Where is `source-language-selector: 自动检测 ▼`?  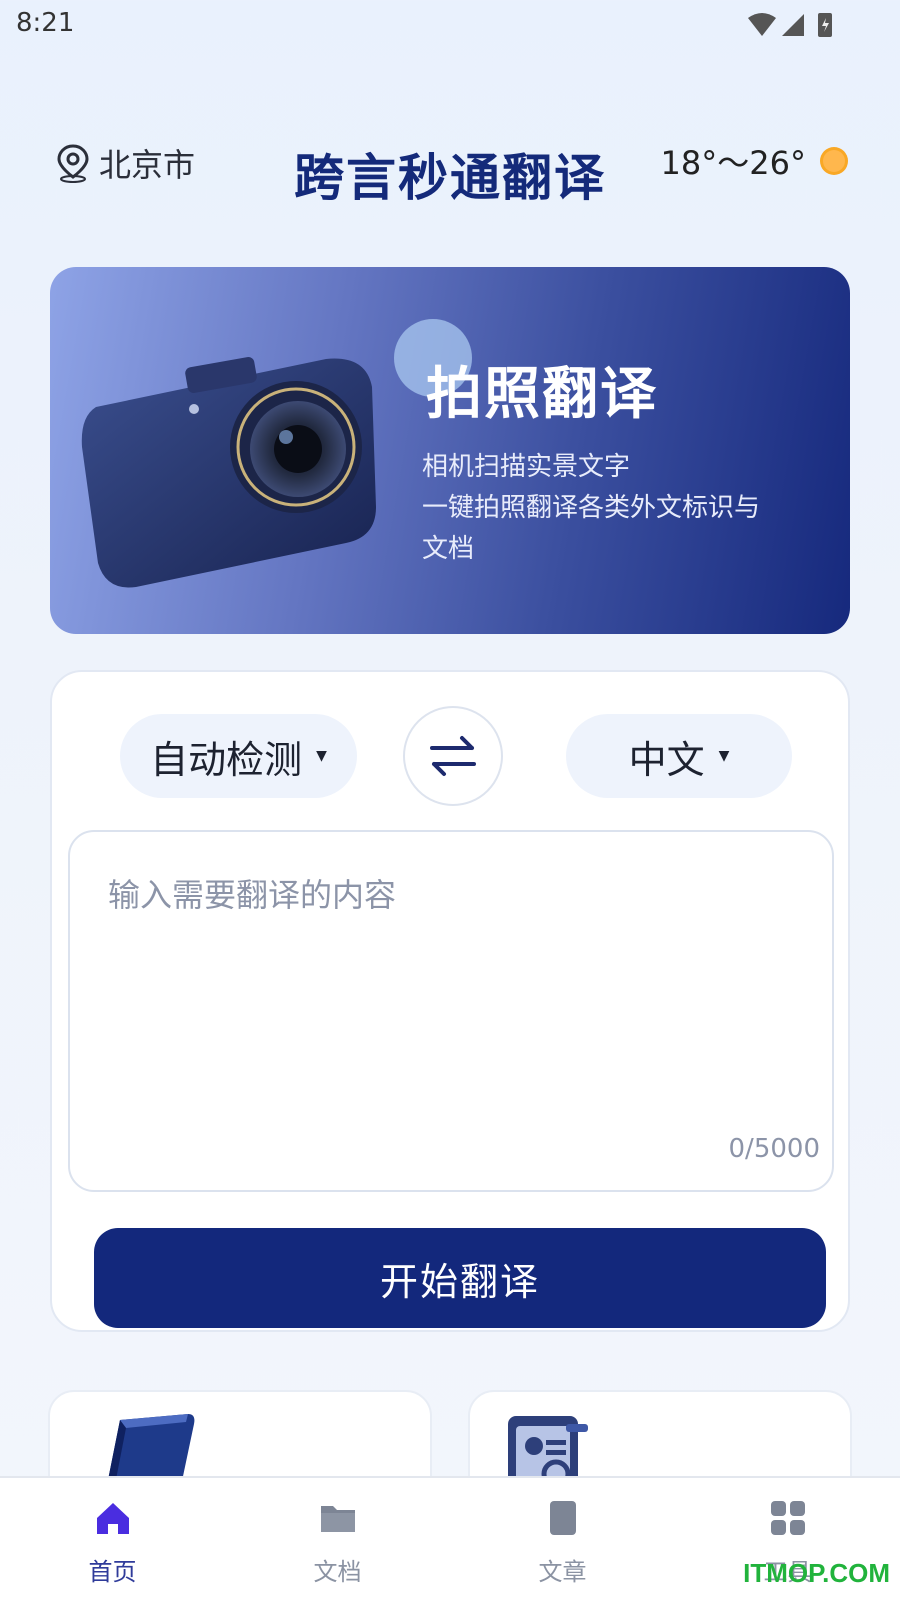 source-language-selector: 自动检测 ▼ is located at coordinates (238, 756).